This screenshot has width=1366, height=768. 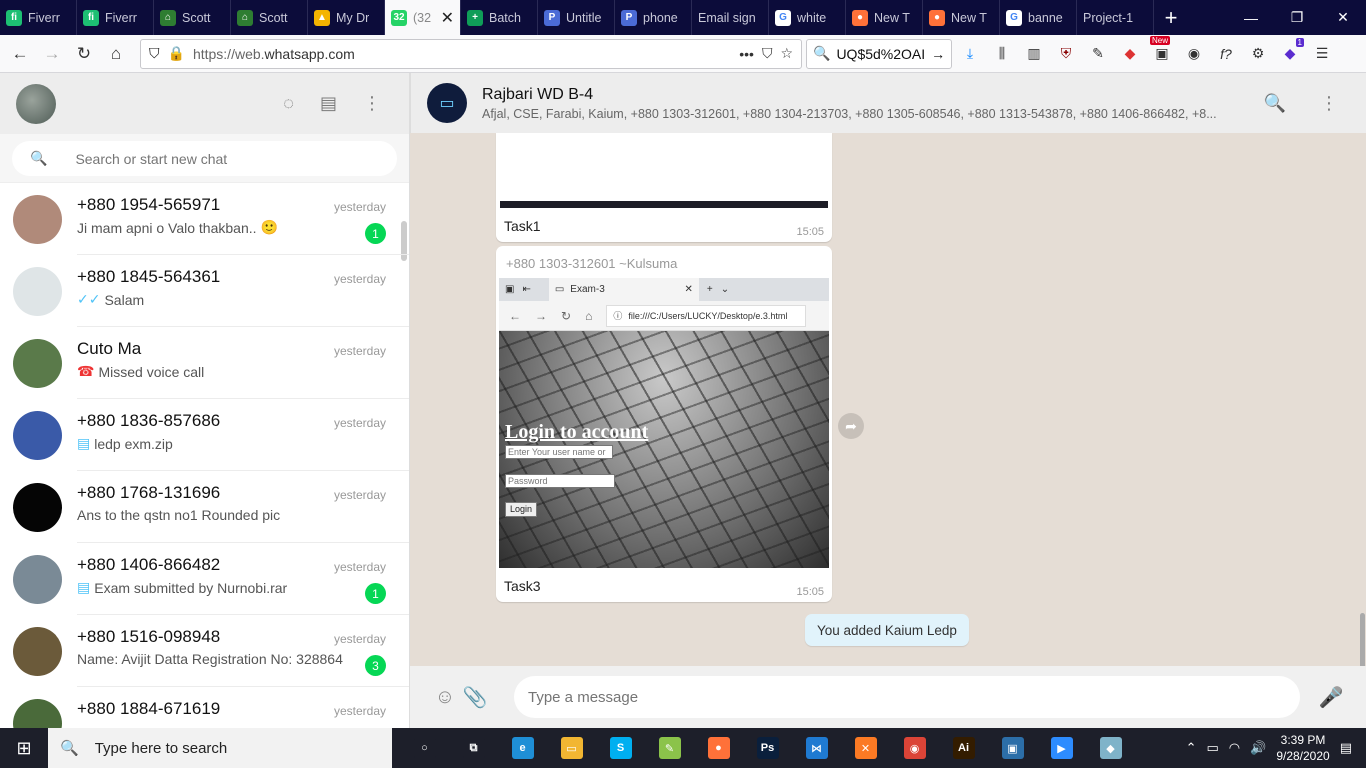 I want to click on task-view-icon: ⧉, so click(x=473, y=748).